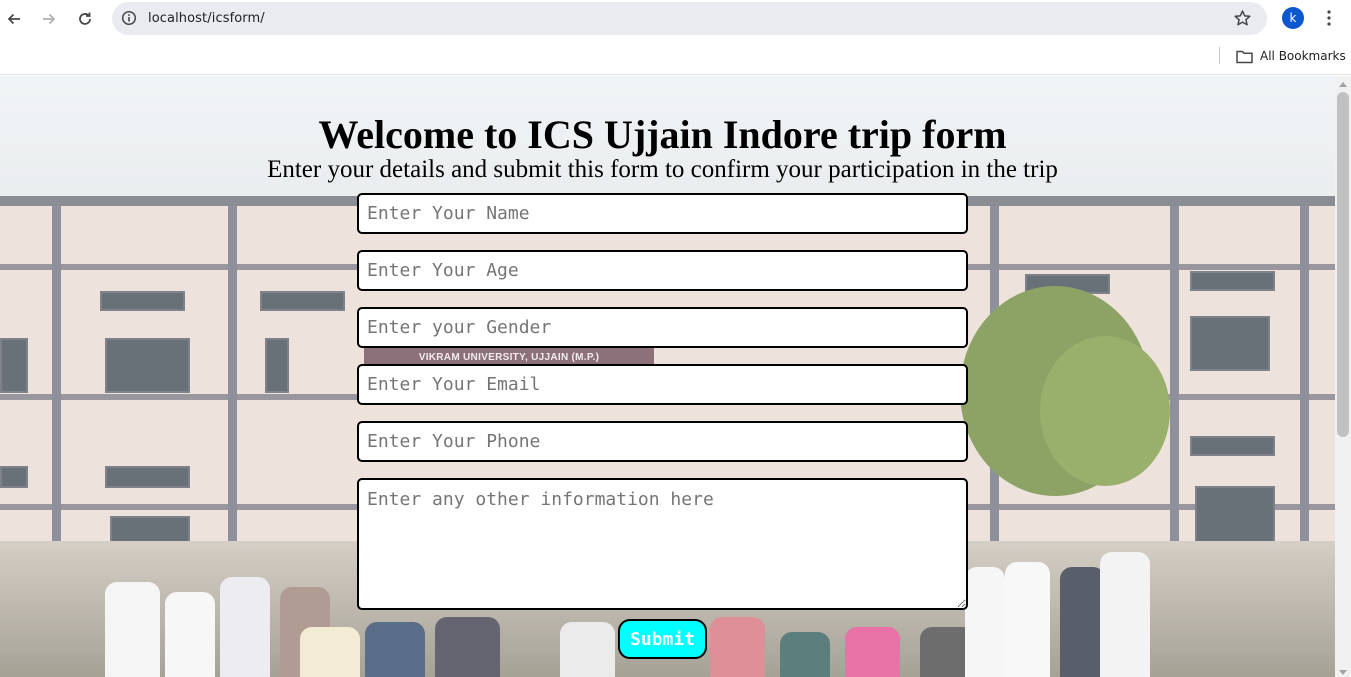  I want to click on age-input, so click(662, 270).